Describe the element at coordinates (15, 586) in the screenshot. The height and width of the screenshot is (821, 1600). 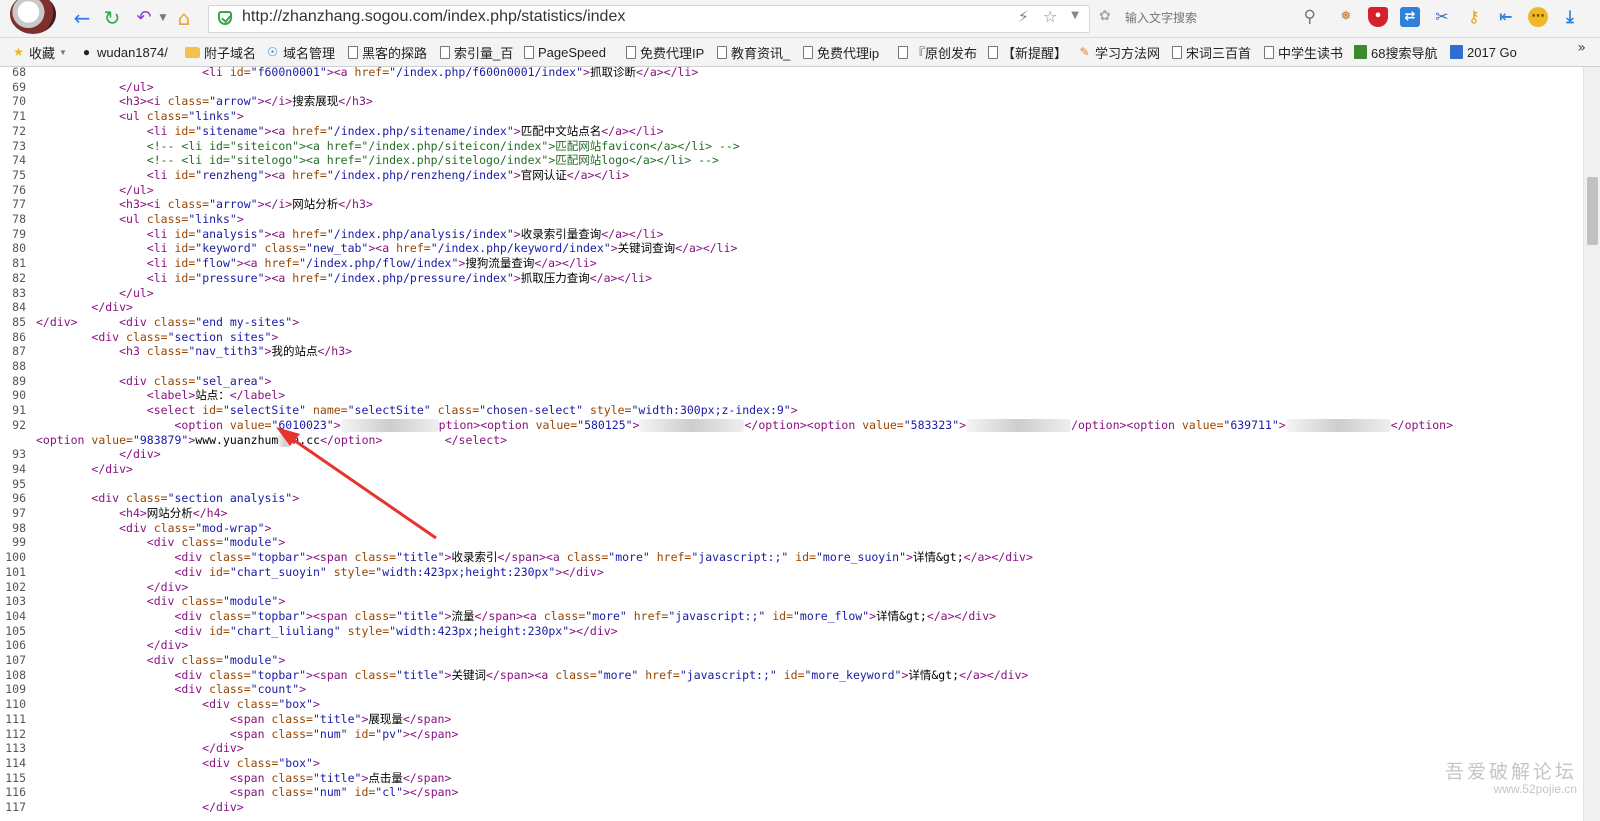
I see `line-number: 102` at that location.